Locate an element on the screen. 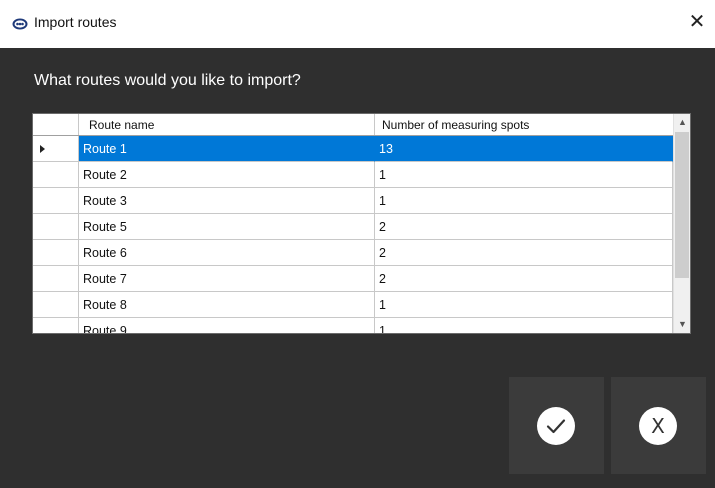 The width and height of the screenshot is (715, 488). confirm-import-button is located at coordinates (556, 425).